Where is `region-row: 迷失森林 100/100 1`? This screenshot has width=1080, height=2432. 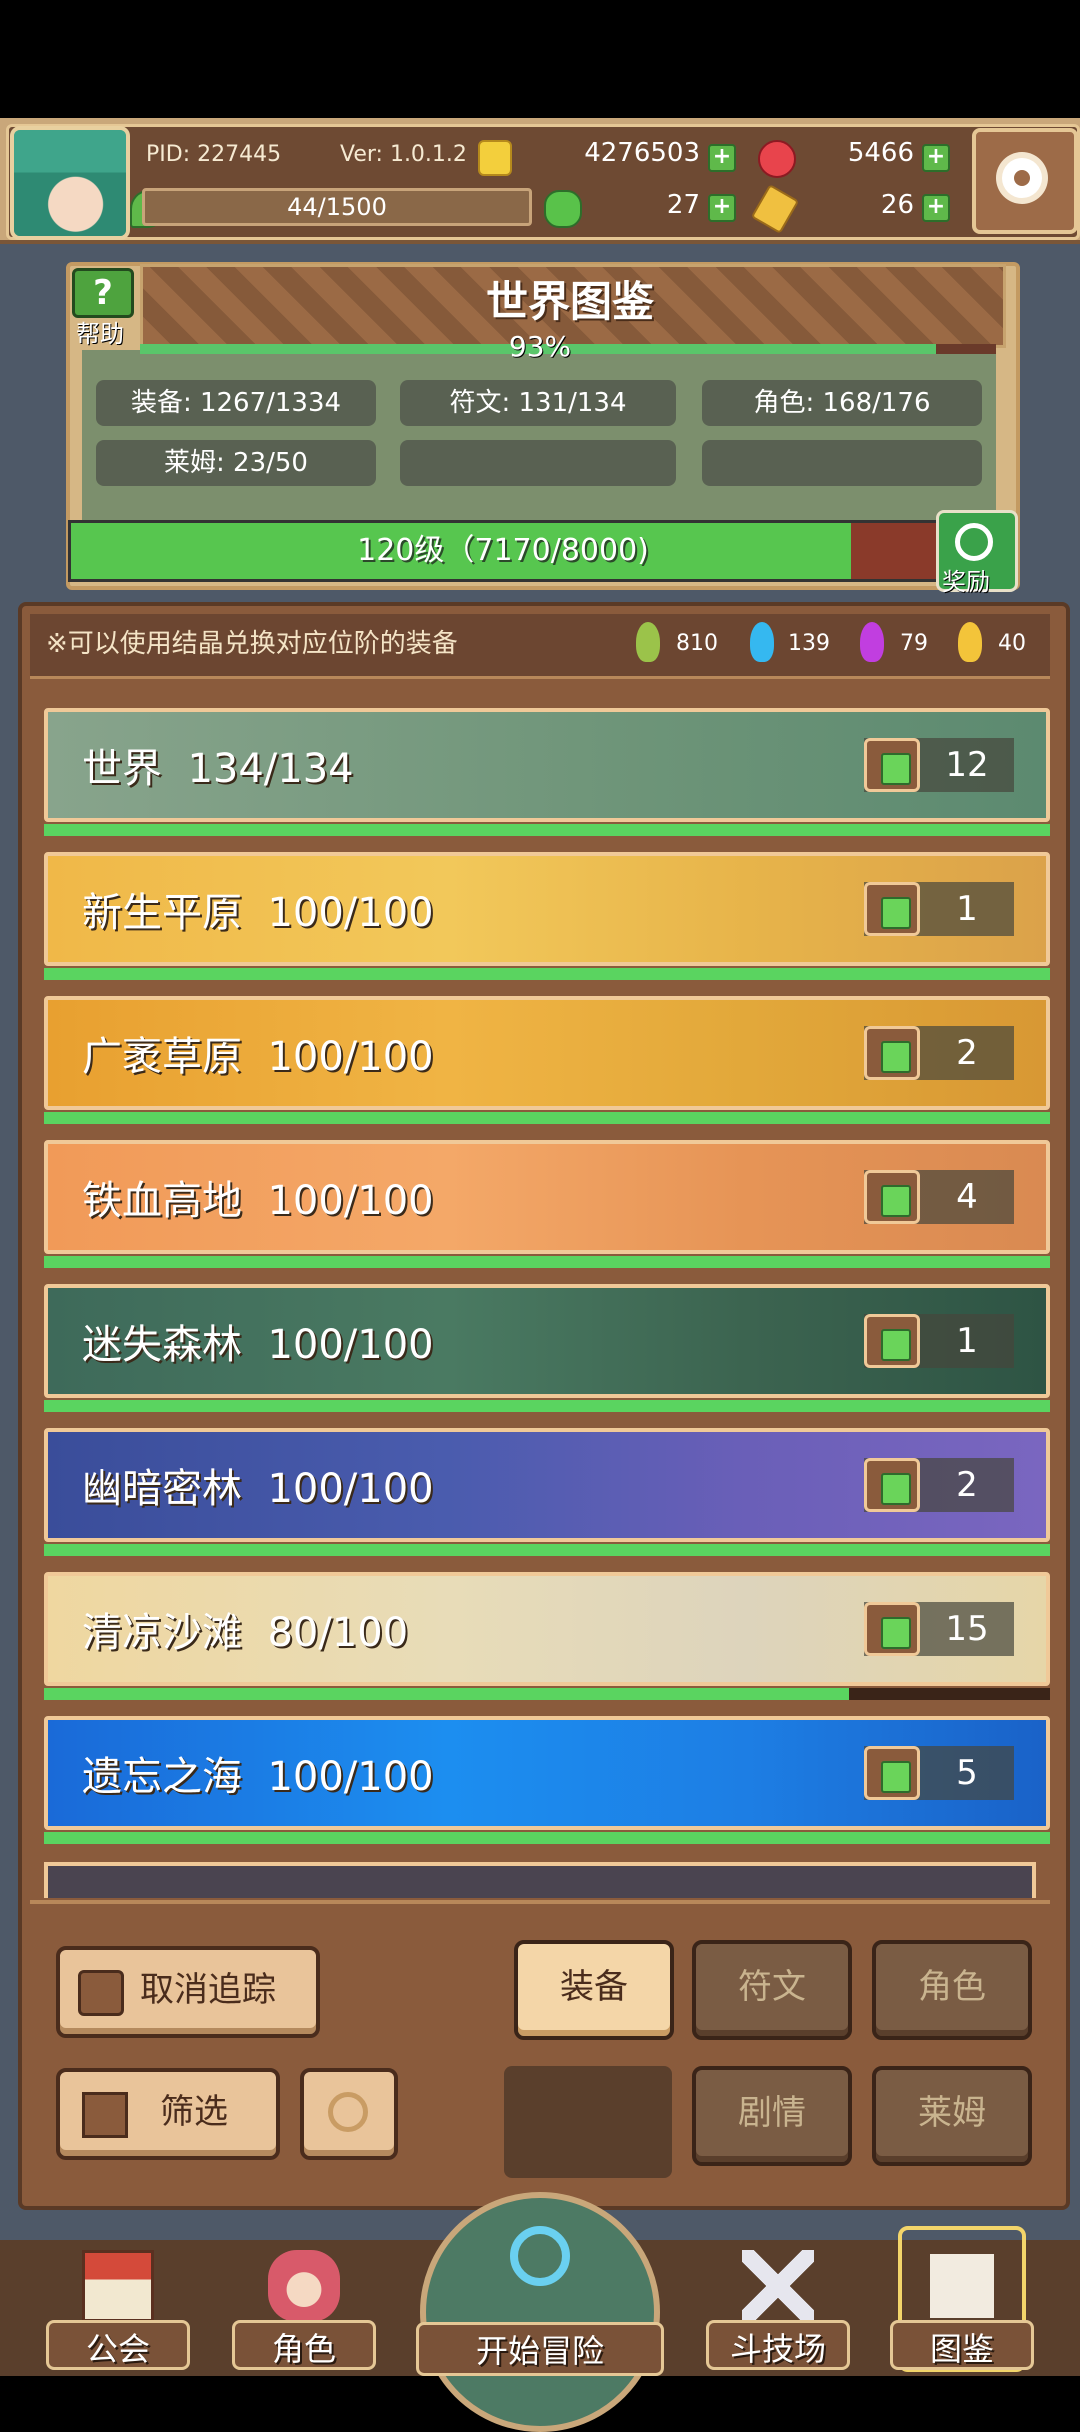
region-row: 迷失森林 100/100 1 is located at coordinates (547, 1349).